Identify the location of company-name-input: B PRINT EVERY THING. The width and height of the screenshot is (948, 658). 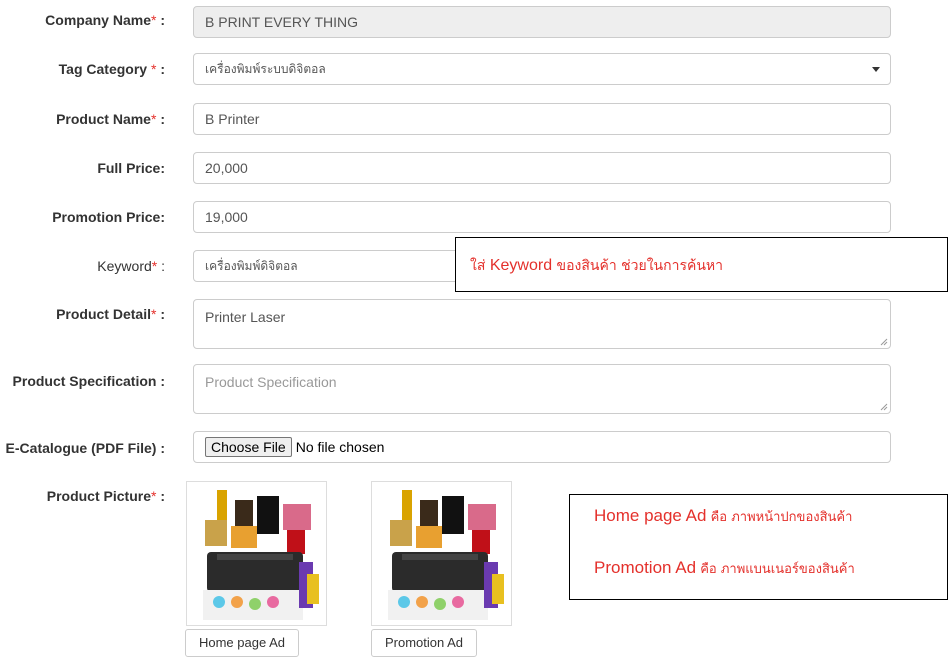
(542, 22).